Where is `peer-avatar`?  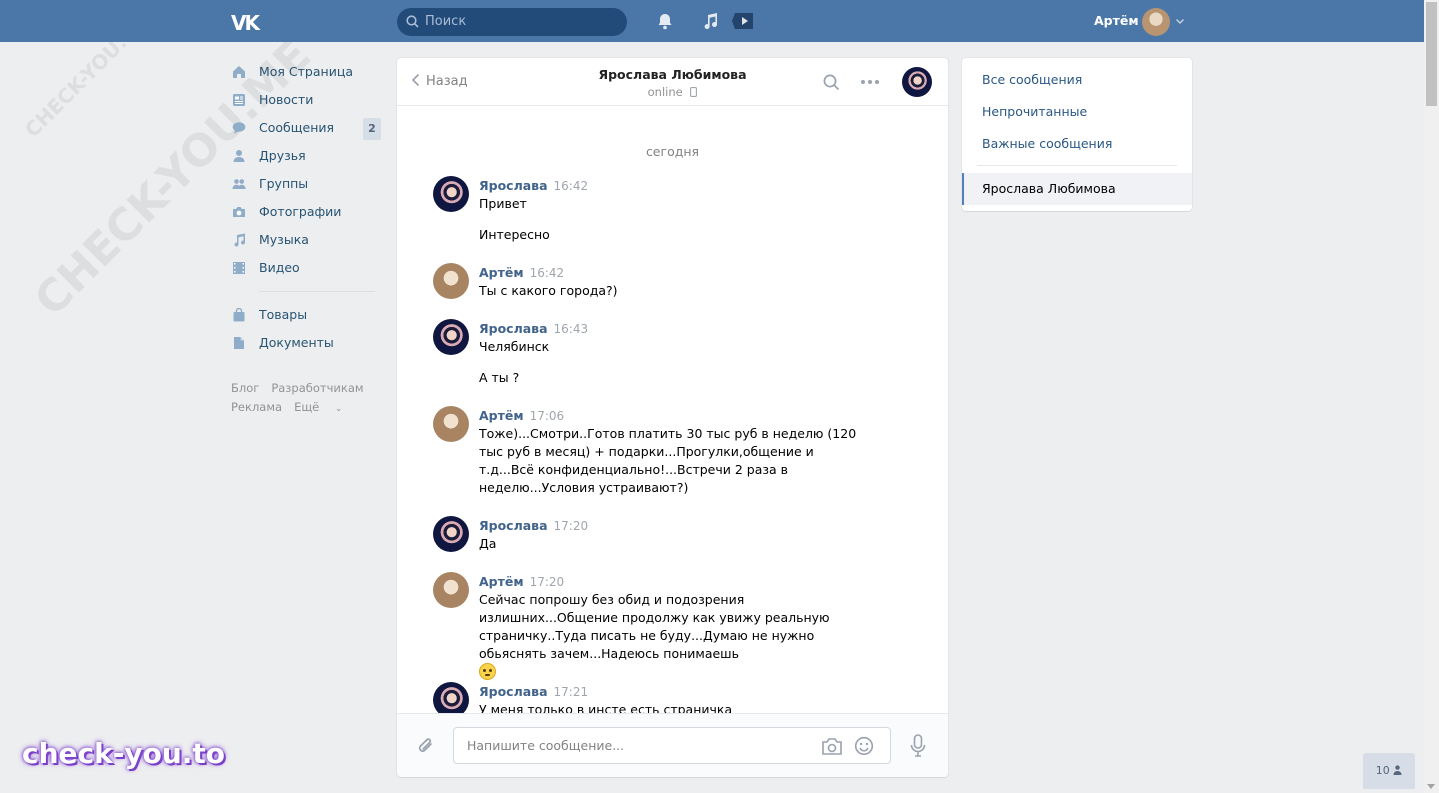
peer-avatar is located at coordinates (917, 82).